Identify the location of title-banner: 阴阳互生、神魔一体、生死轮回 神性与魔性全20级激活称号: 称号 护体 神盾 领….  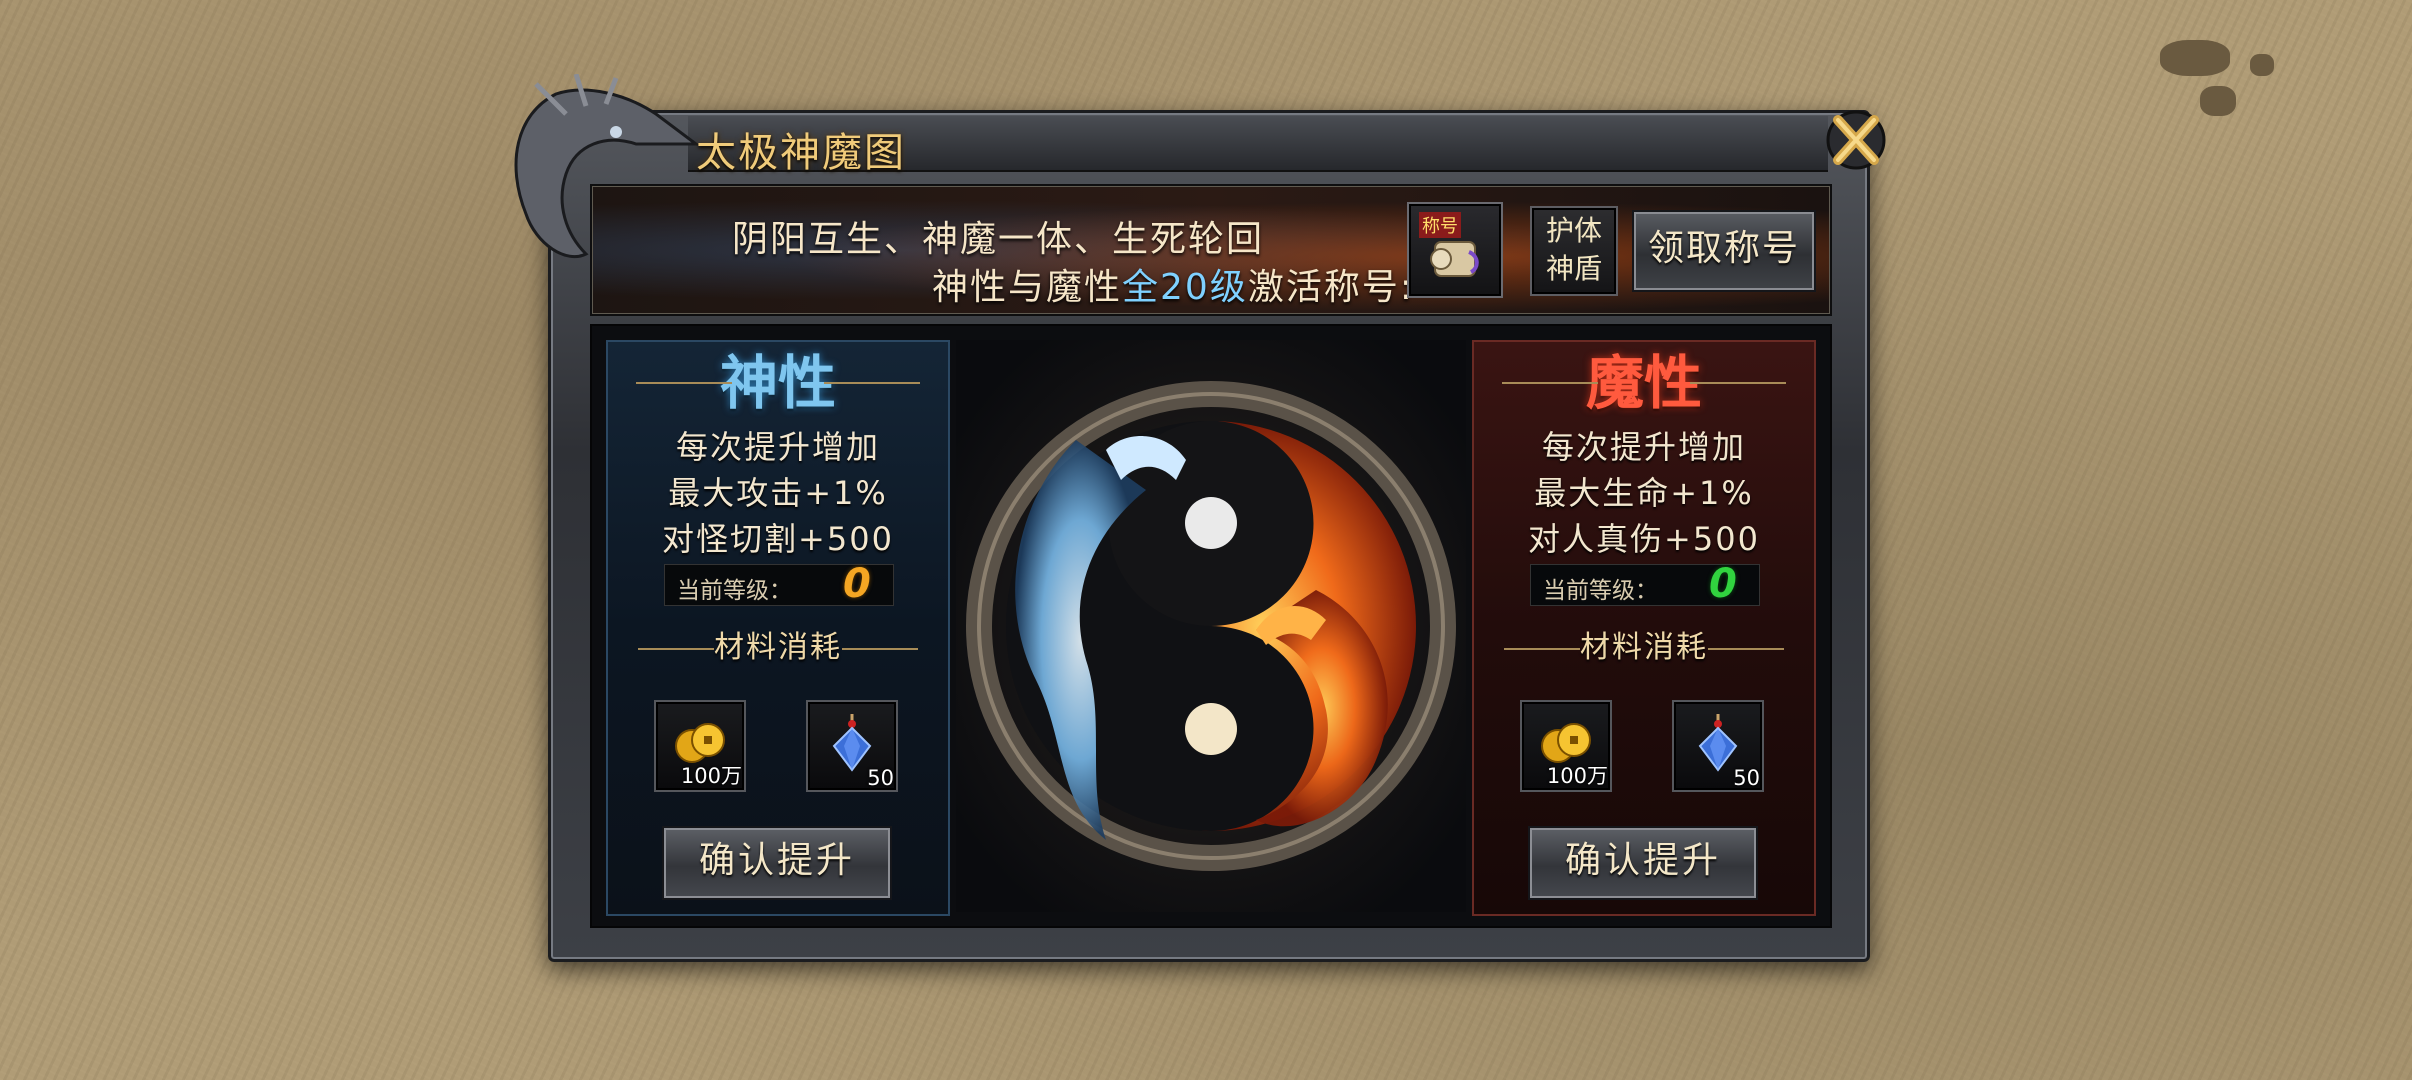
(1211, 250).